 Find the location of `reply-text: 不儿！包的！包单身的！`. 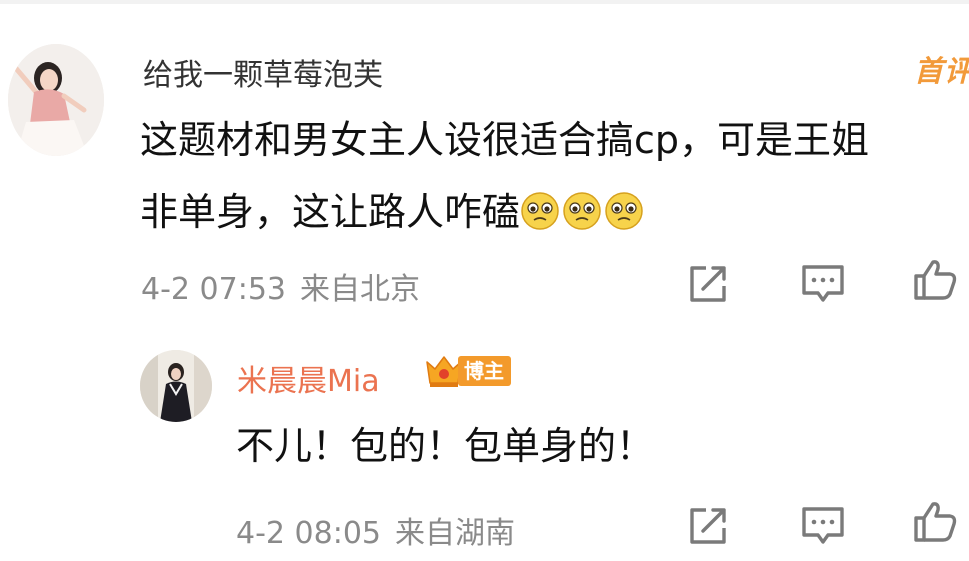

reply-text: 不儿！包的！包单身的！ is located at coordinates (445, 446).